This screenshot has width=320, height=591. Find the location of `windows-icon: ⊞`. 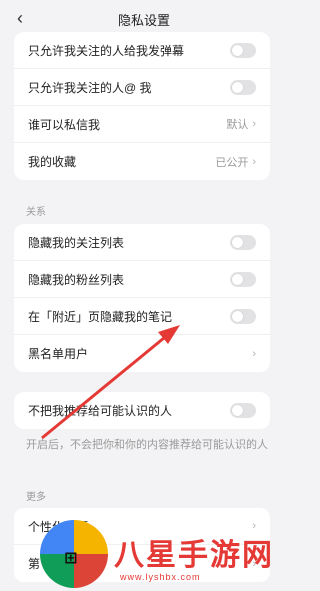

windows-icon: ⊞ is located at coordinates (71, 558).